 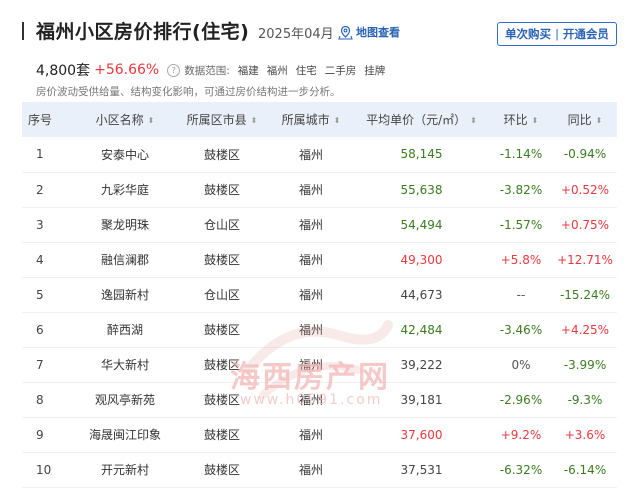 What do you see at coordinates (585, 119) in the screenshot?
I see `column-header-yoy: 同比 ⬍` at bounding box center [585, 119].